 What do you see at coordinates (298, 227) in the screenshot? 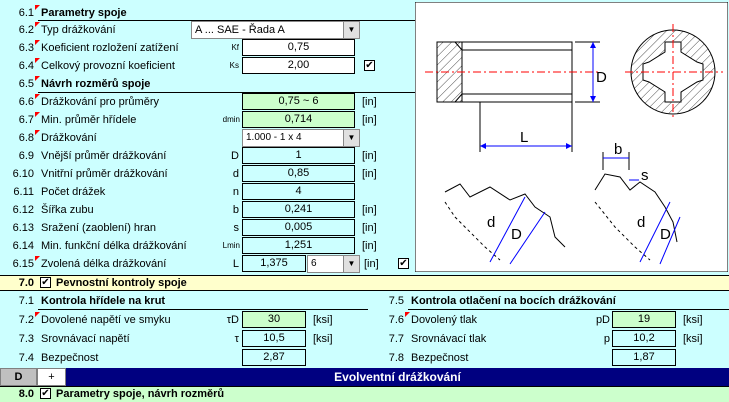
I see `chamfer-value: 0,005` at bounding box center [298, 227].